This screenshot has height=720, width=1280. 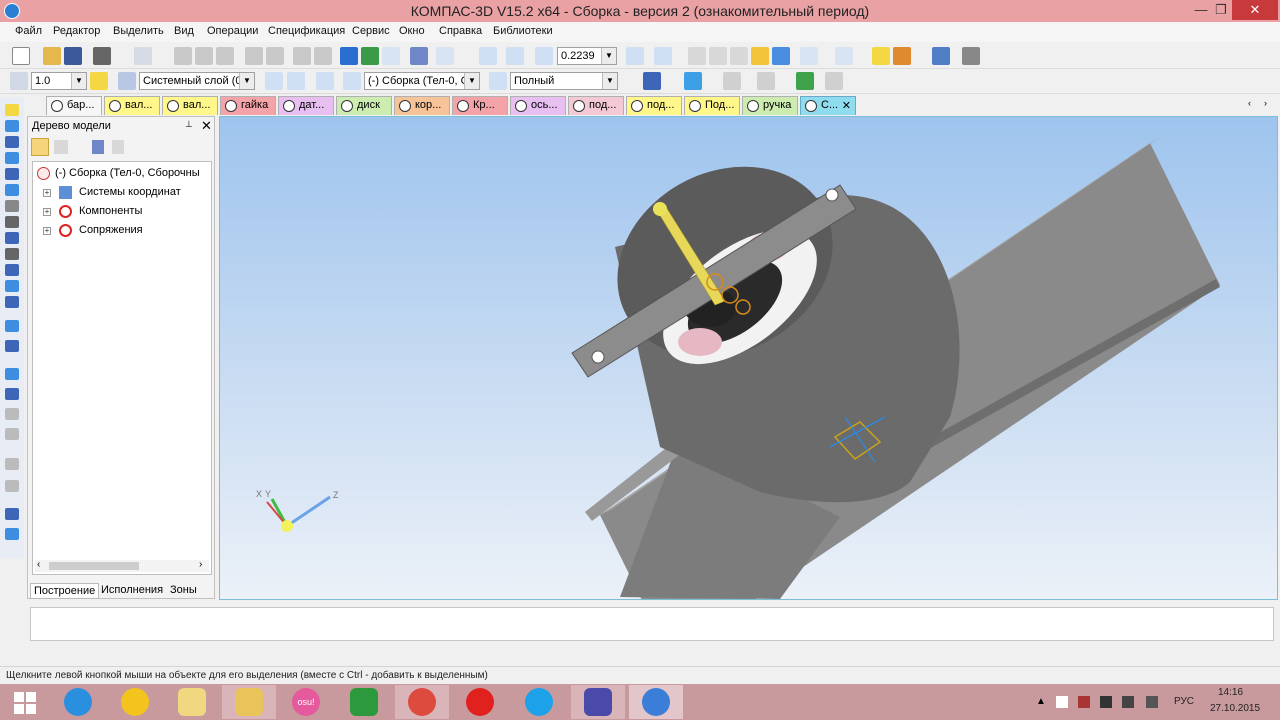 What do you see at coordinates (12, 206) in the screenshot?
I see `clip-icon` at bounding box center [12, 206].